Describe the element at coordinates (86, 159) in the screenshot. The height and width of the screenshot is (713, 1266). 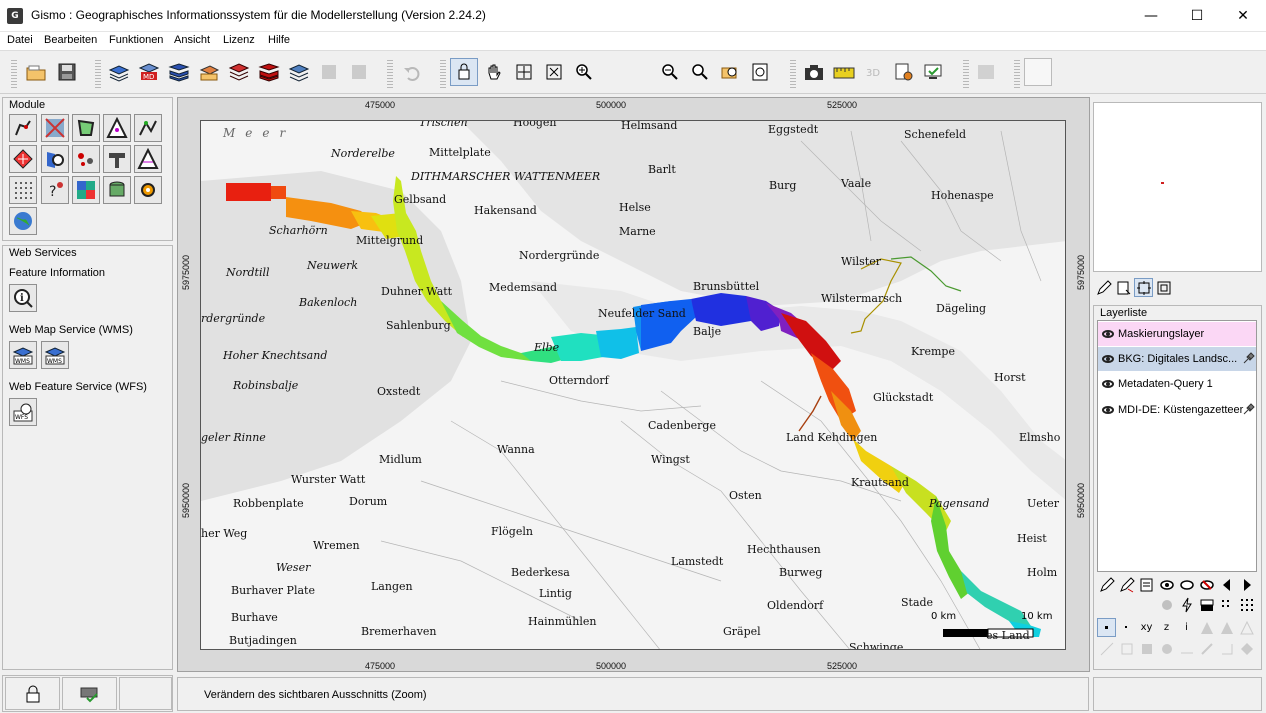
I see `module-points-icon` at that location.